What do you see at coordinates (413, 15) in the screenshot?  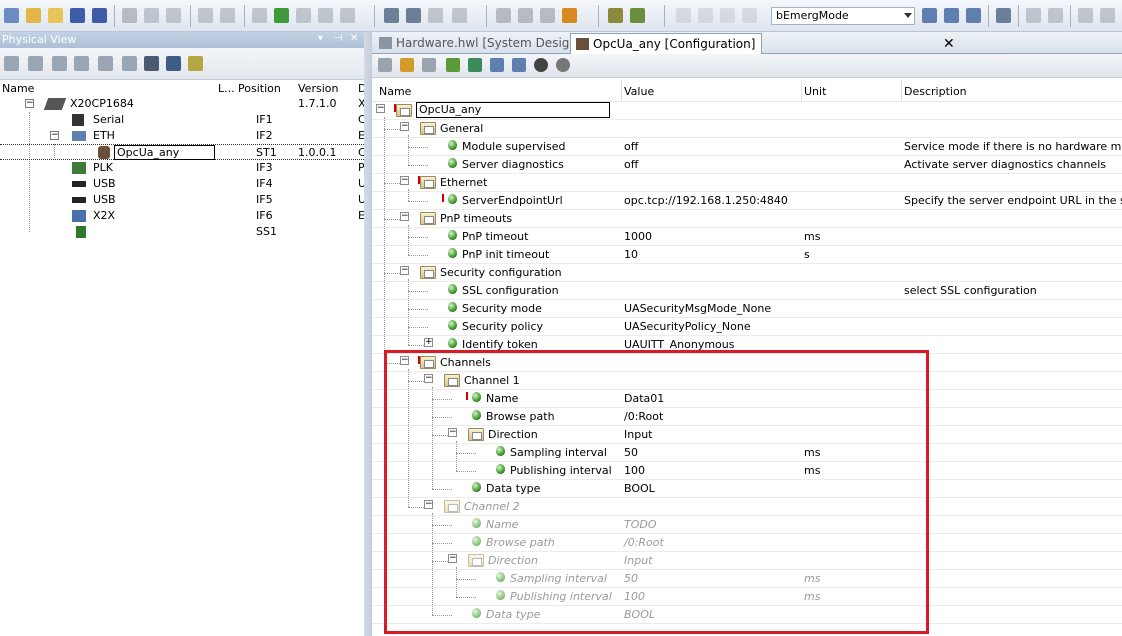 I see `list-view-icon` at bounding box center [413, 15].